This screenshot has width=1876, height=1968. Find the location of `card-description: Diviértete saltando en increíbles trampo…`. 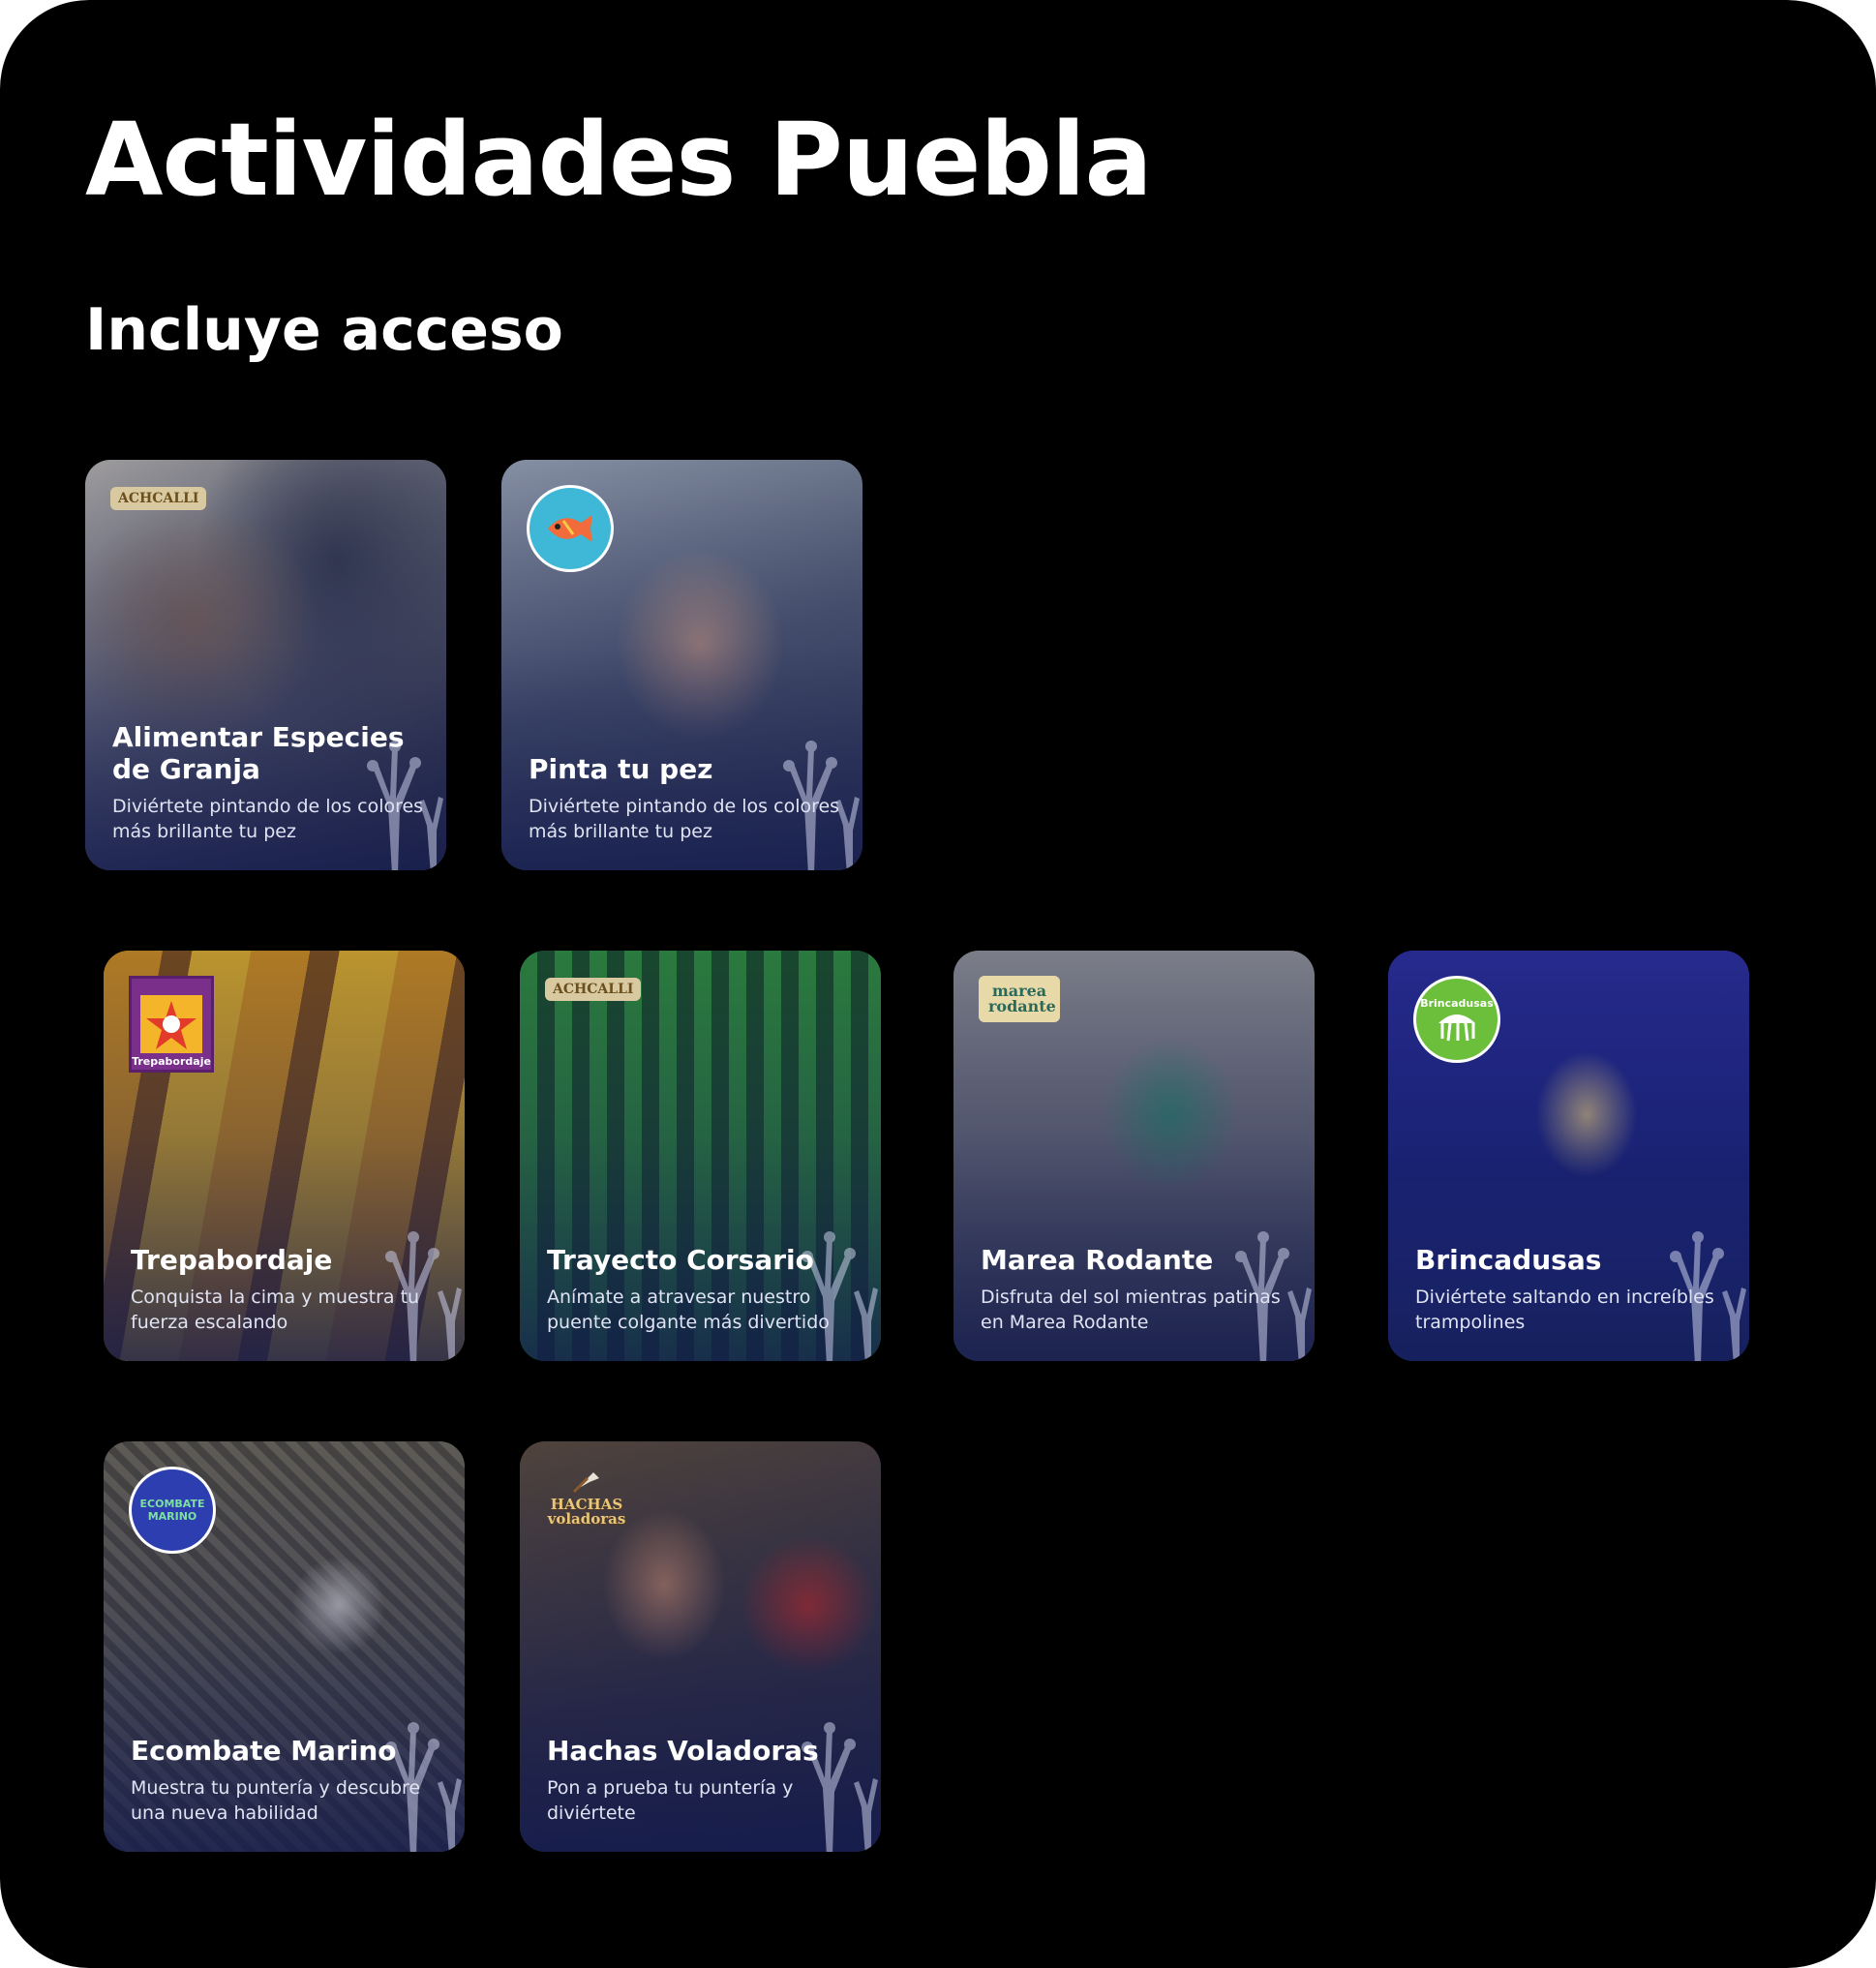

card-description: Diviértete saltando en increíbles trampo… is located at coordinates (1564, 1310).